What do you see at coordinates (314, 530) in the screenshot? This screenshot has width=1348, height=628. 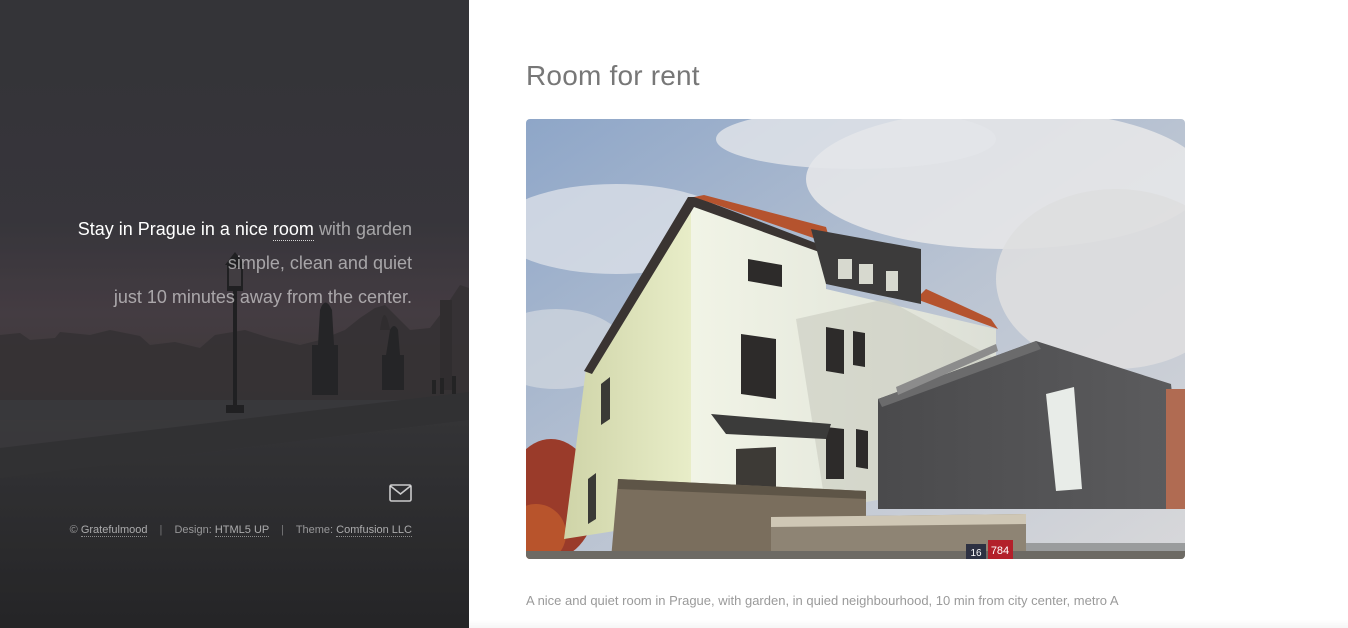 I see `theme-label: Theme:` at bounding box center [314, 530].